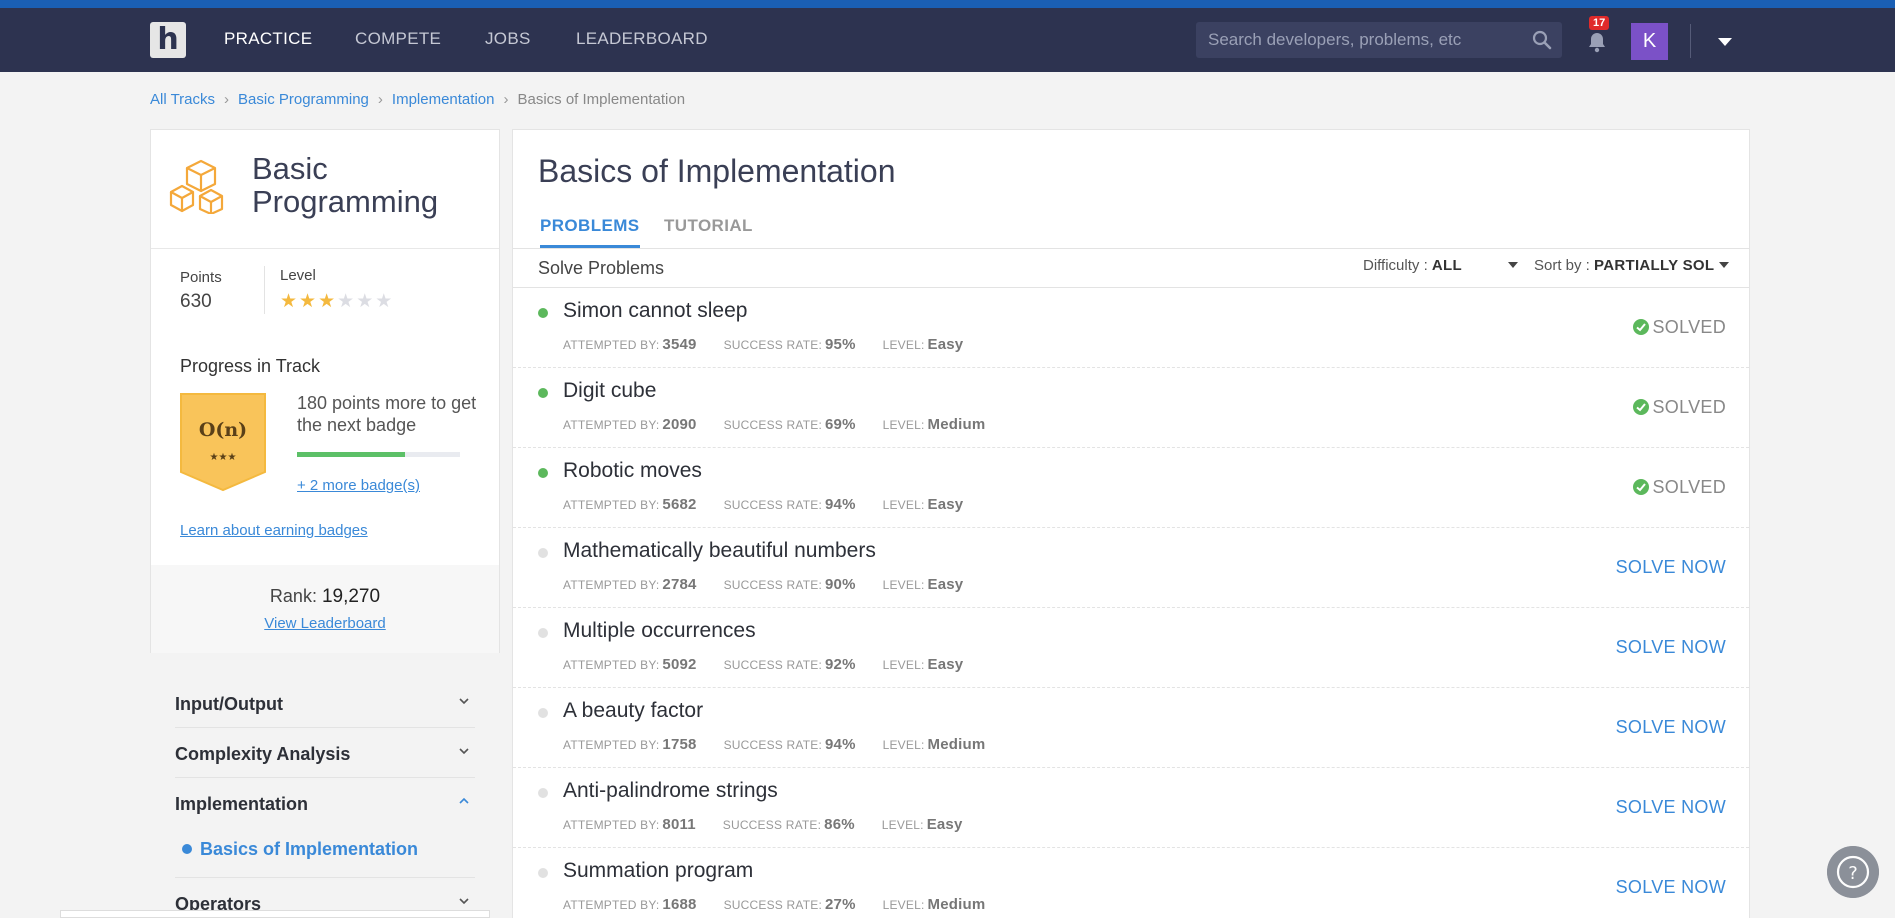 Image resolution: width=1895 pixels, height=918 pixels. Describe the element at coordinates (325, 623) in the screenshot. I see `view-leaderboard-link: View Leaderboard` at that location.